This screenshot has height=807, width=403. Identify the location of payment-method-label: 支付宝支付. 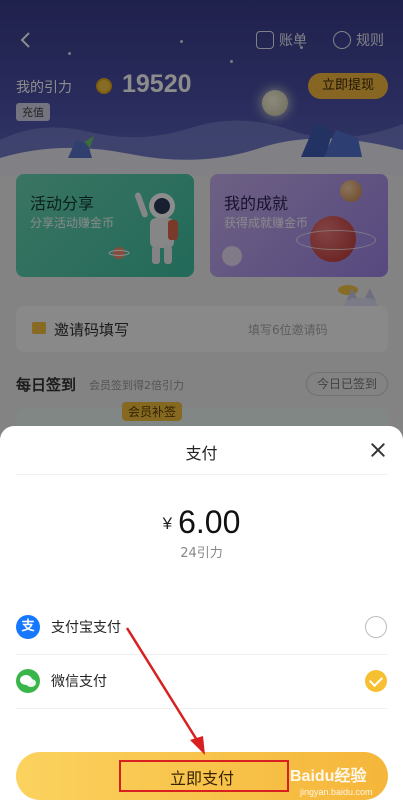
(86, 628).